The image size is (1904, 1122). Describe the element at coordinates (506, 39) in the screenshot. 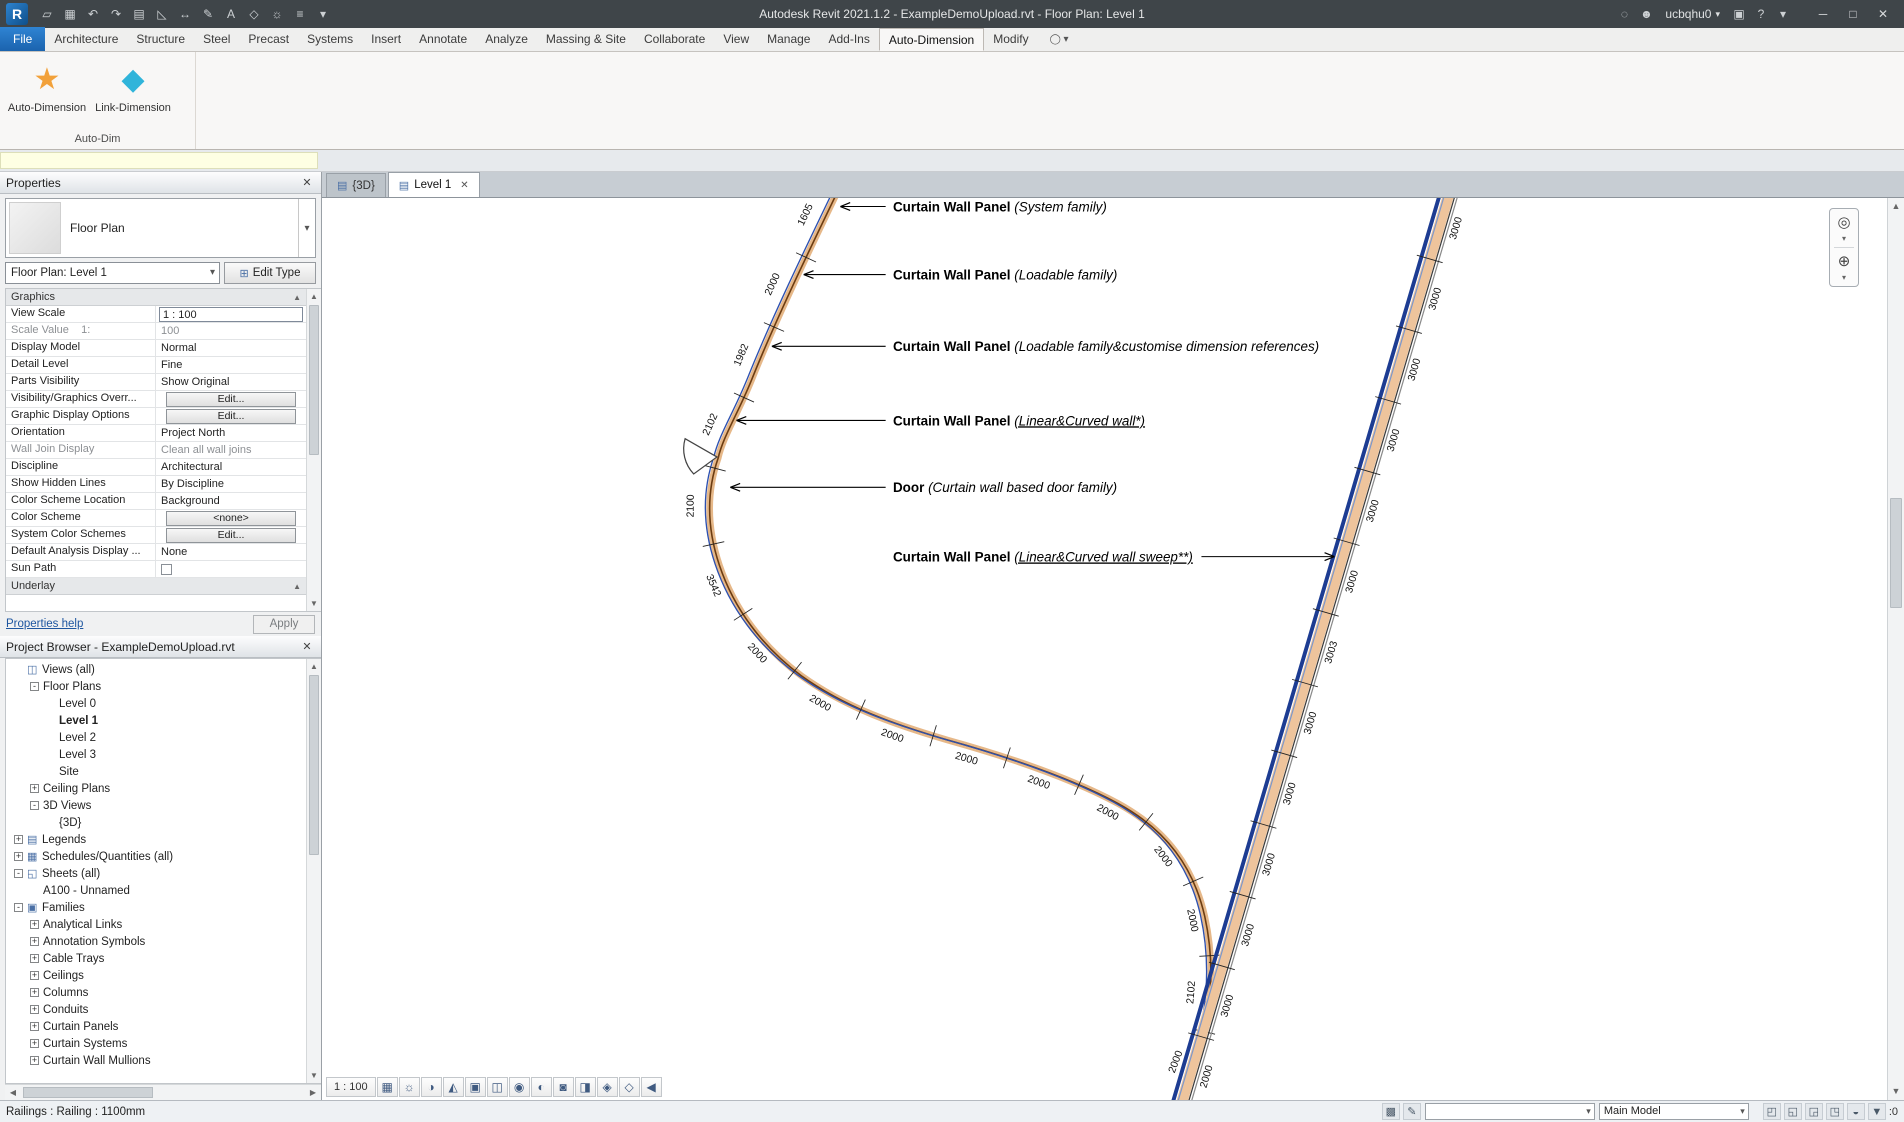

I see `ribbon-tab-analyze: Analyze` at that location.